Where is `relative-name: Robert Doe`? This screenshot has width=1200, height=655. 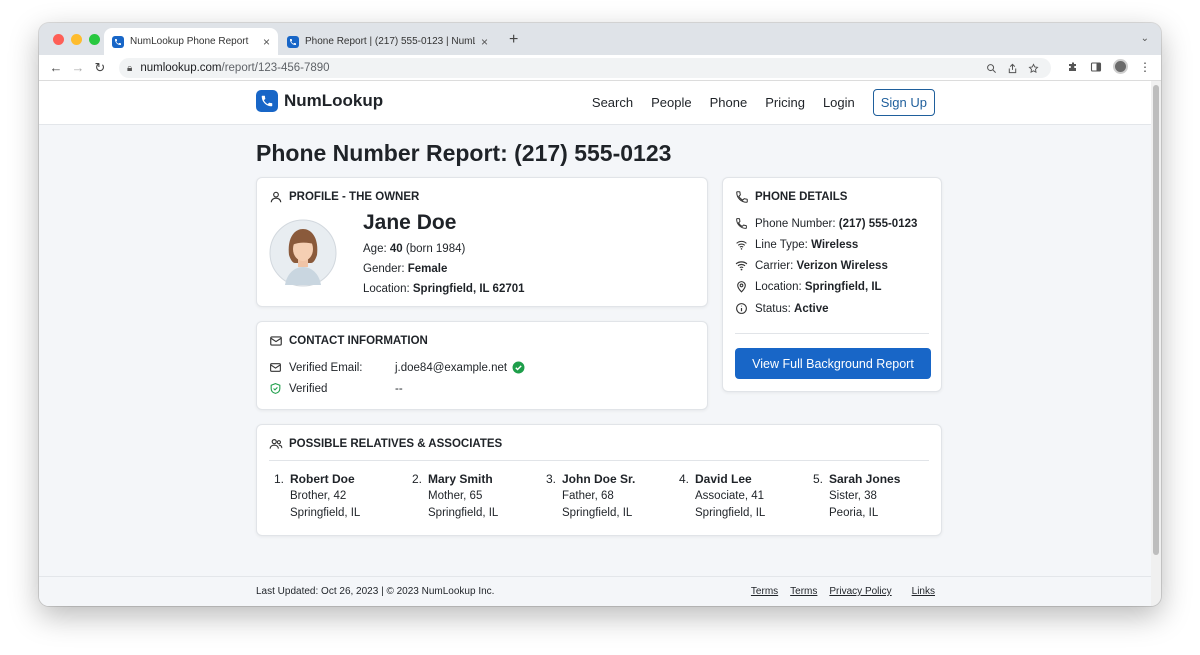
relative-name: Robert Doe is located at coordinates (322, 479).